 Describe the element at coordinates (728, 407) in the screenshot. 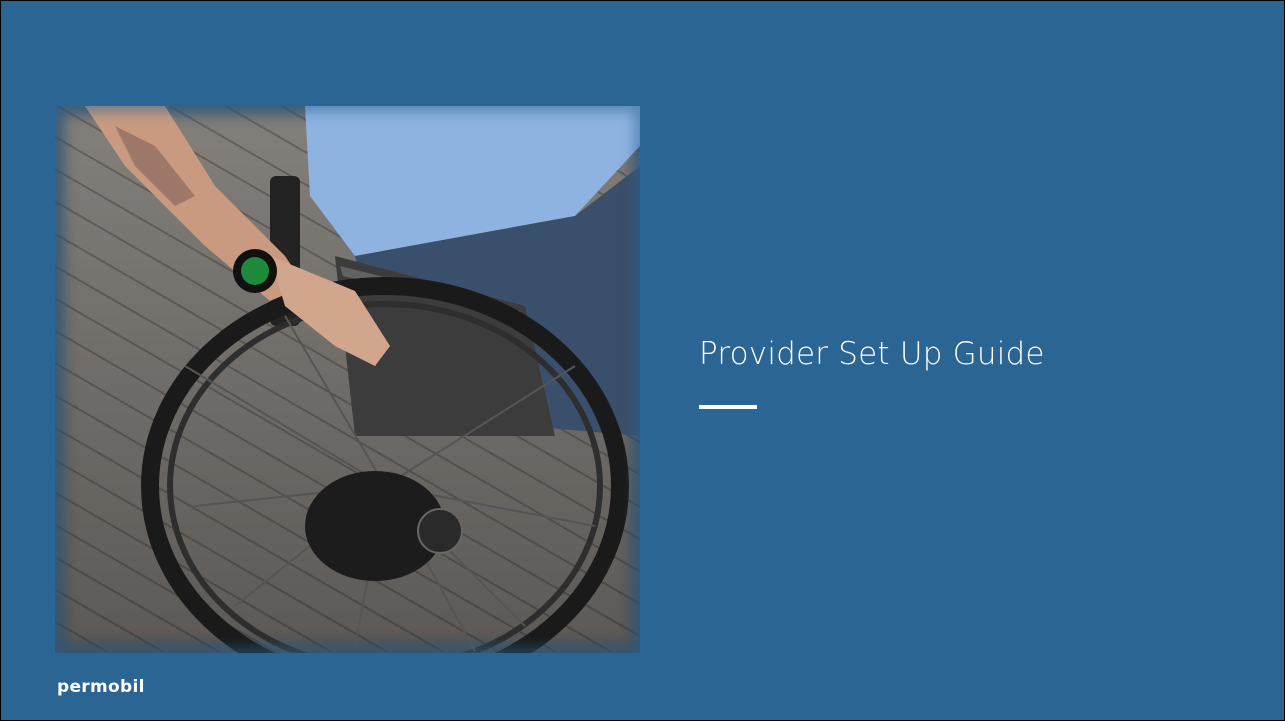

I see `title-underline` at that location.